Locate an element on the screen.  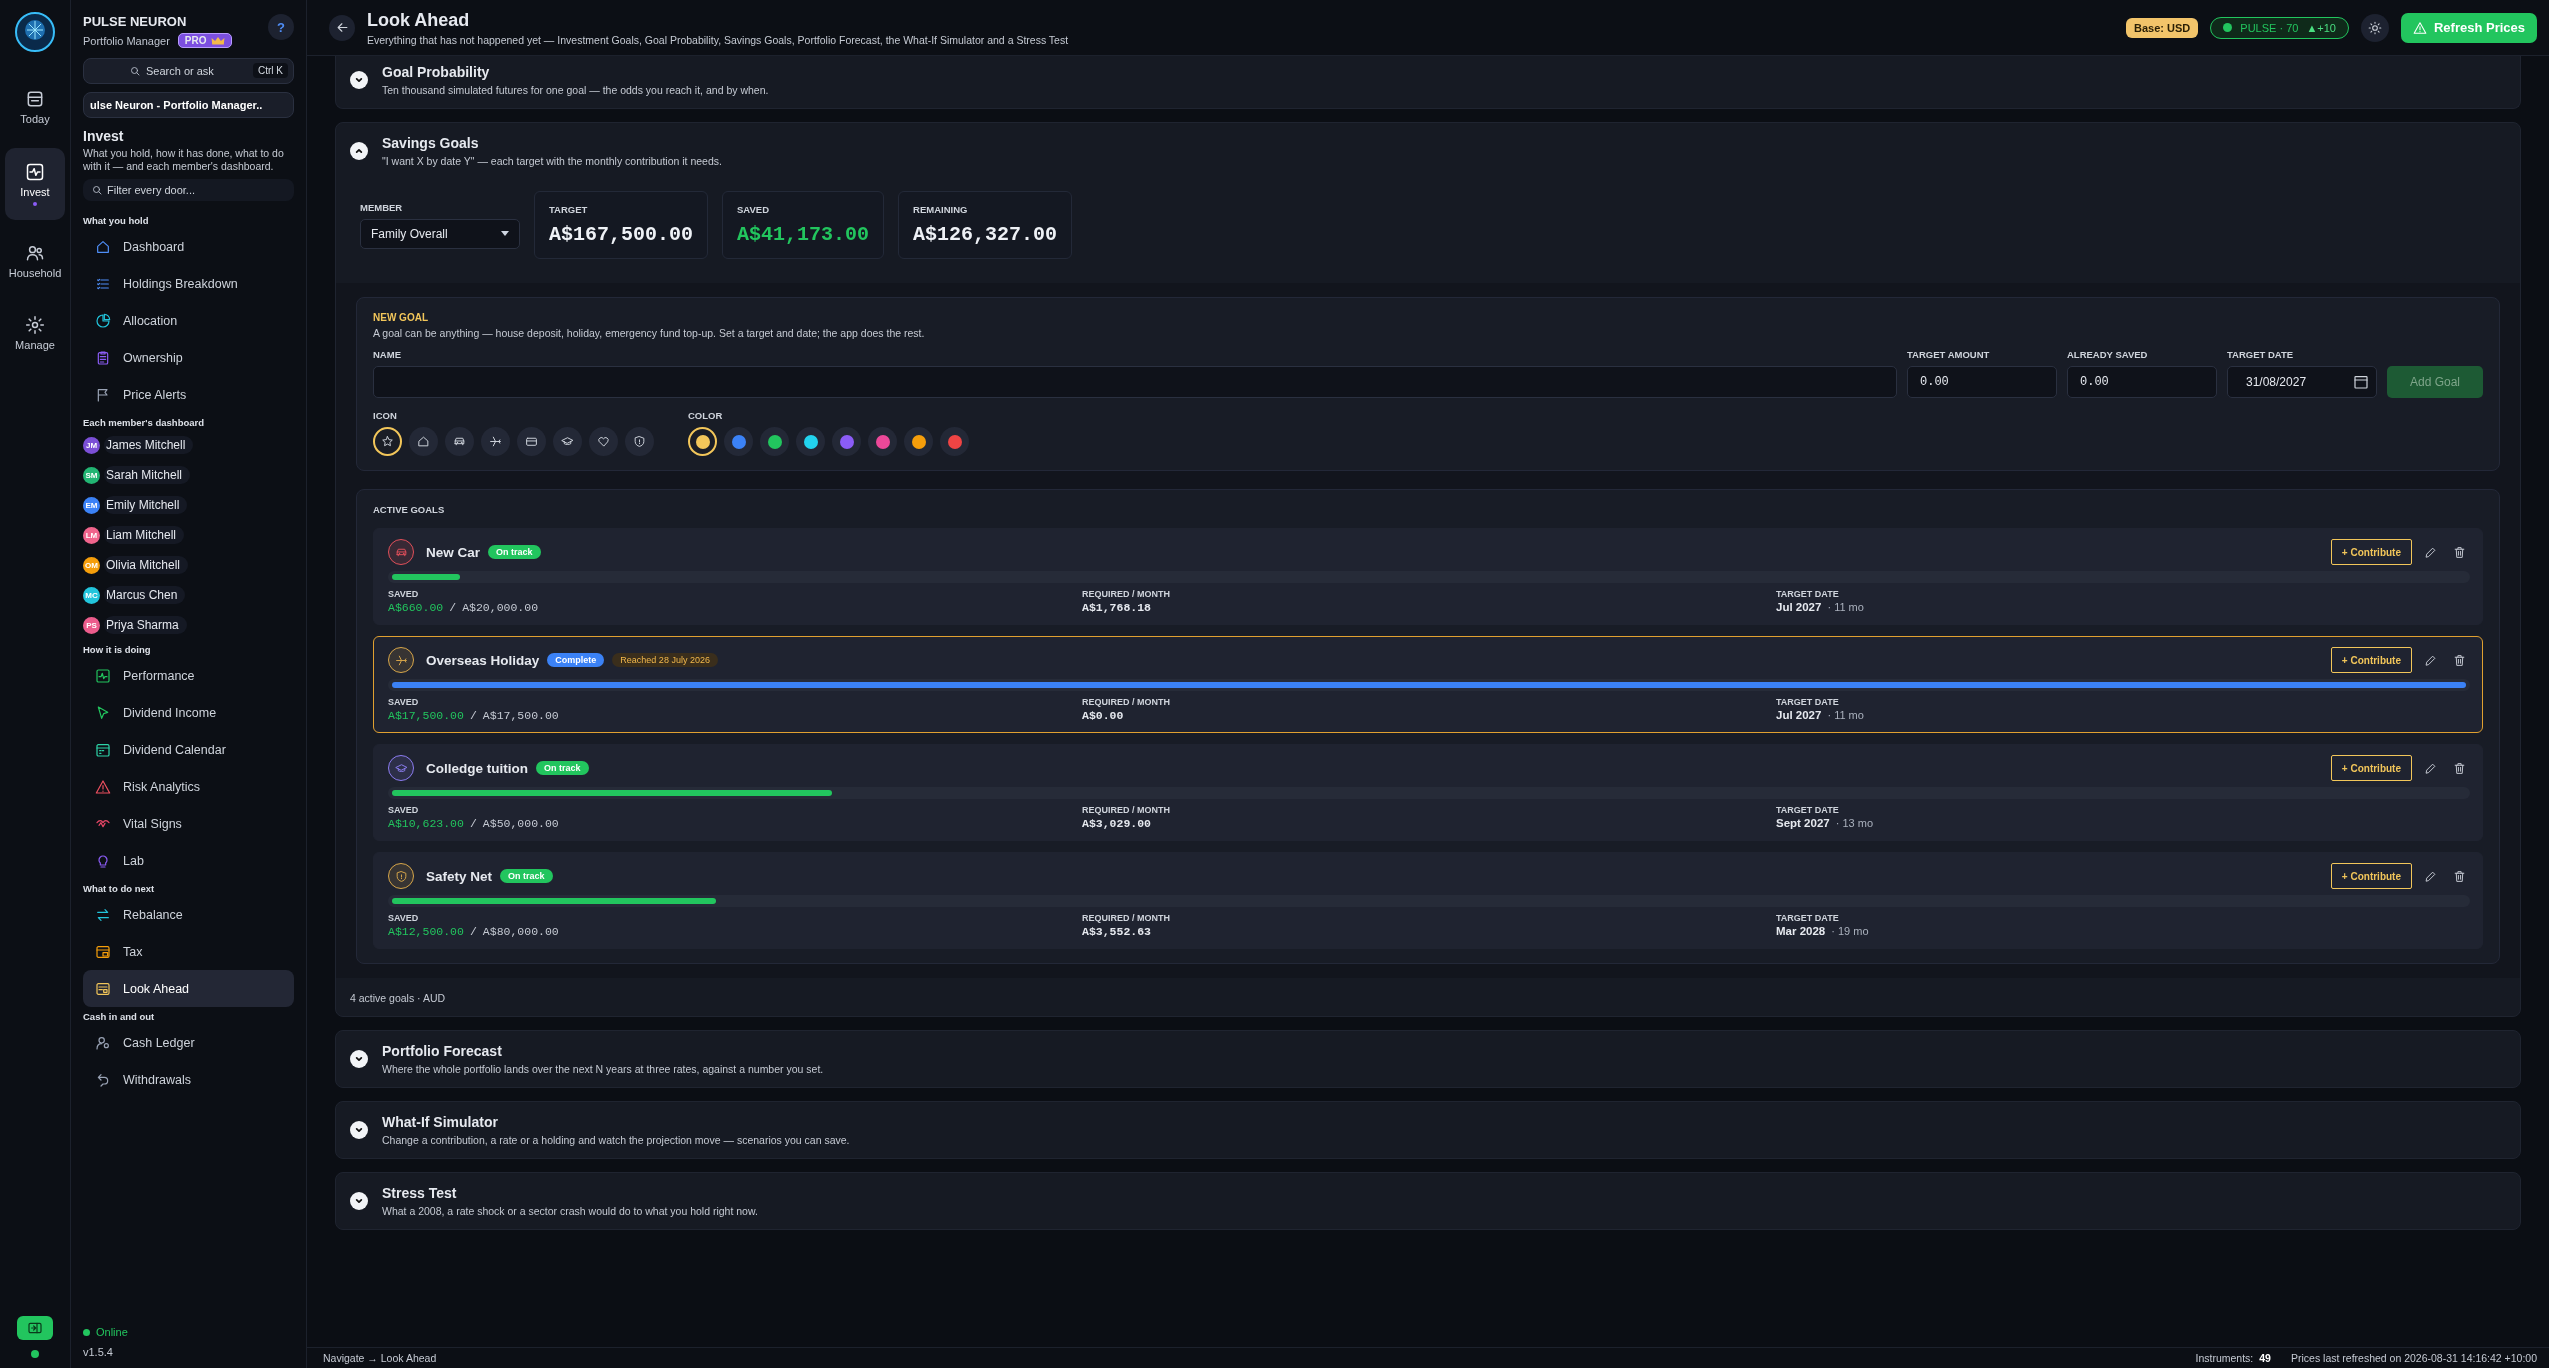
nav-item: Price Alerts is located at coordinates (188, 395).